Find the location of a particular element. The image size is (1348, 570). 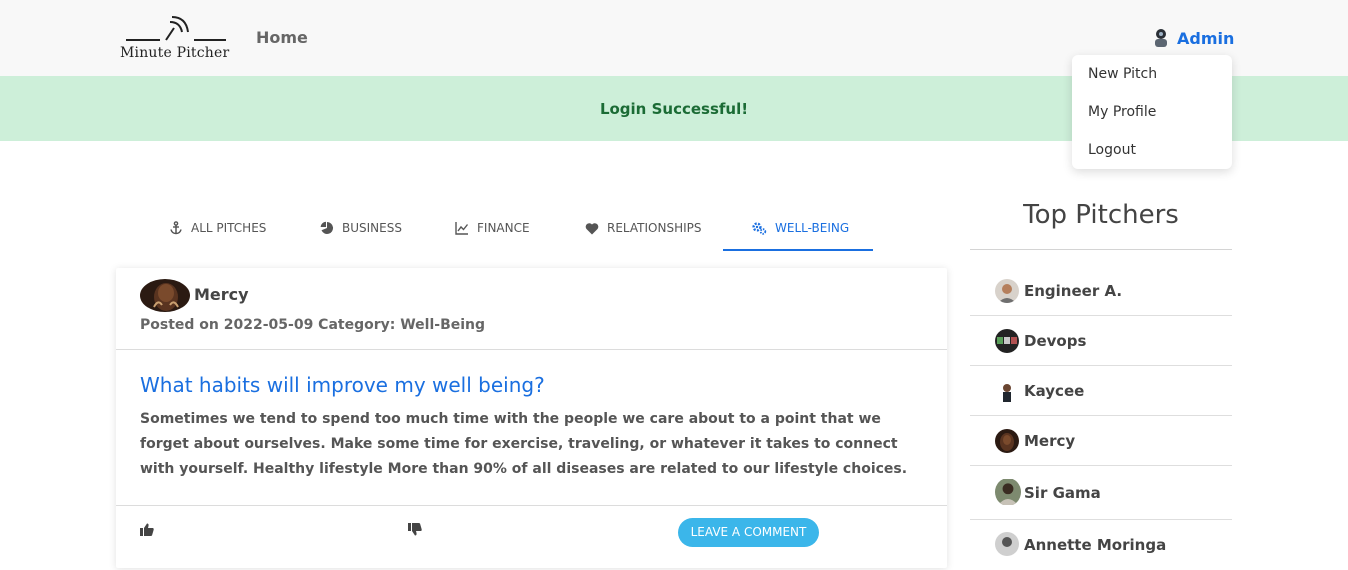

author-avatar is located at coordinates (165, 295).